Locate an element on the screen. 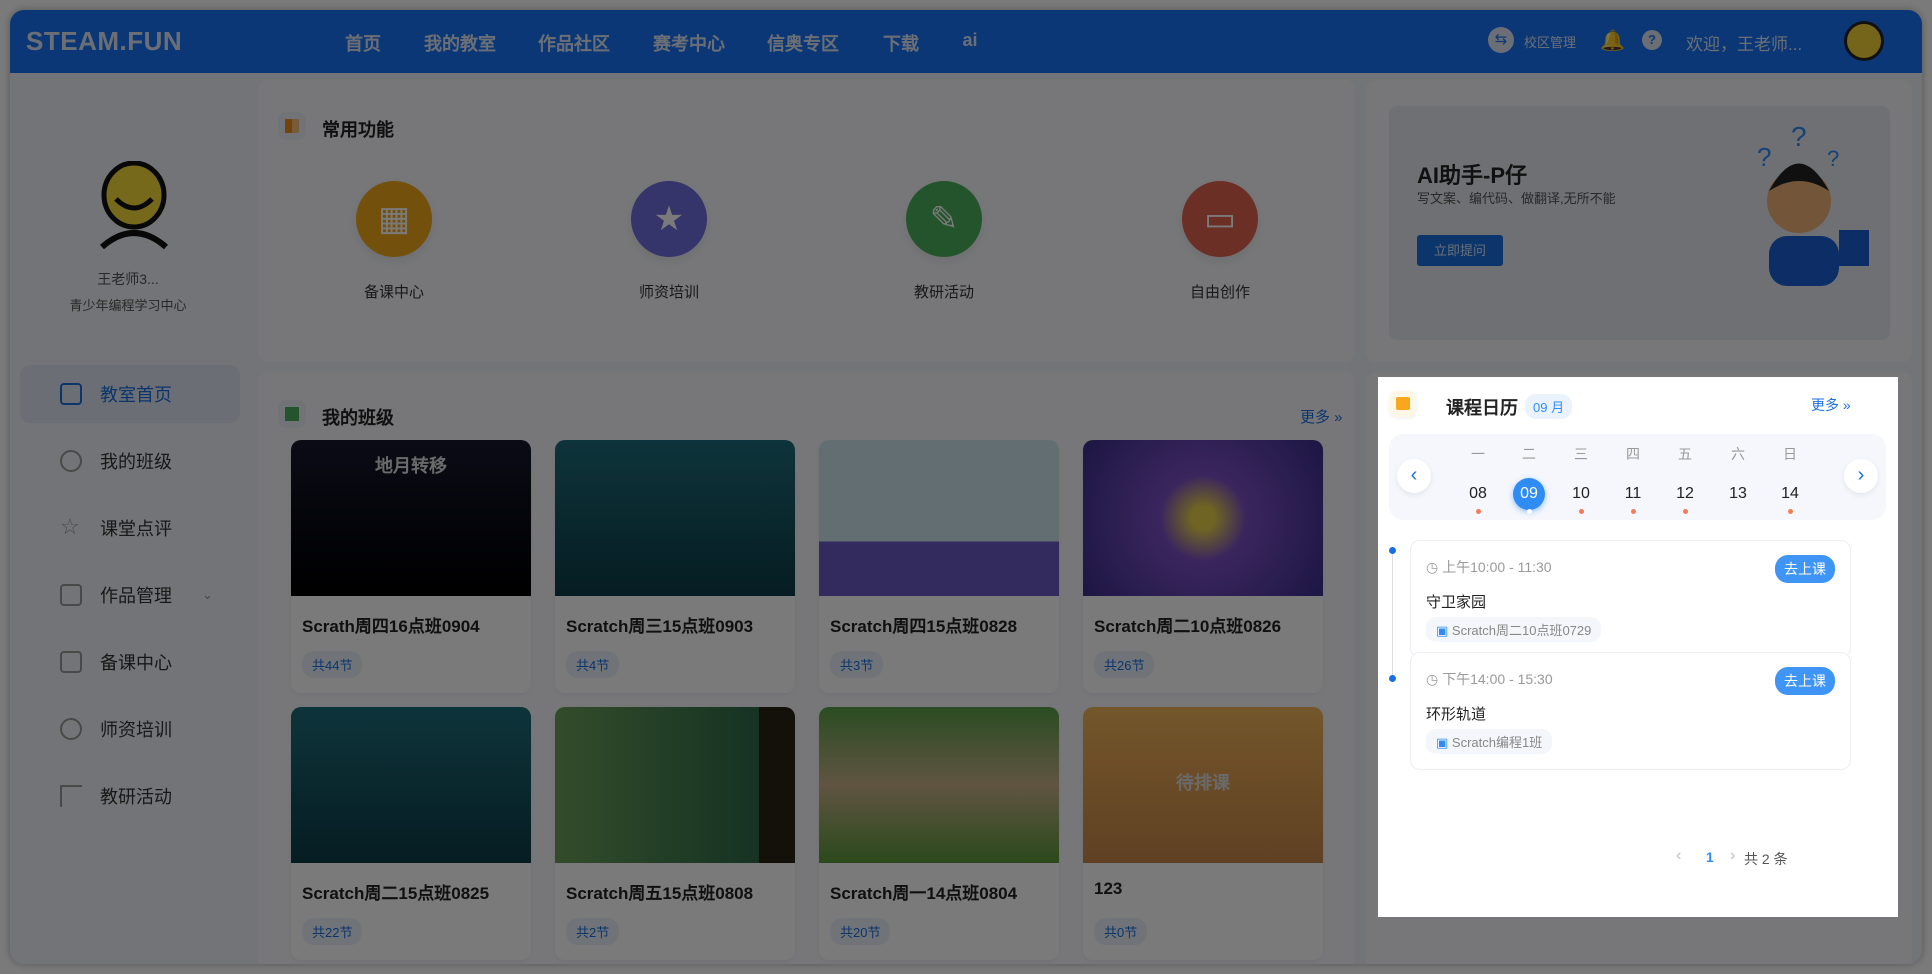  calendar-day: 日 14 is located at coordinates (1790, 474).